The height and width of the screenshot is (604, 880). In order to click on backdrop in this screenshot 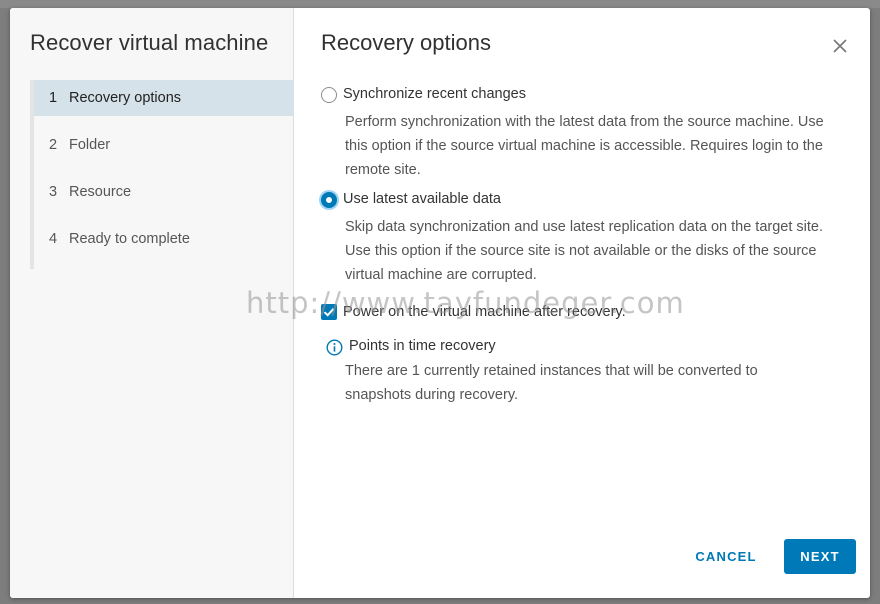, I will do `click(440, 4)`.